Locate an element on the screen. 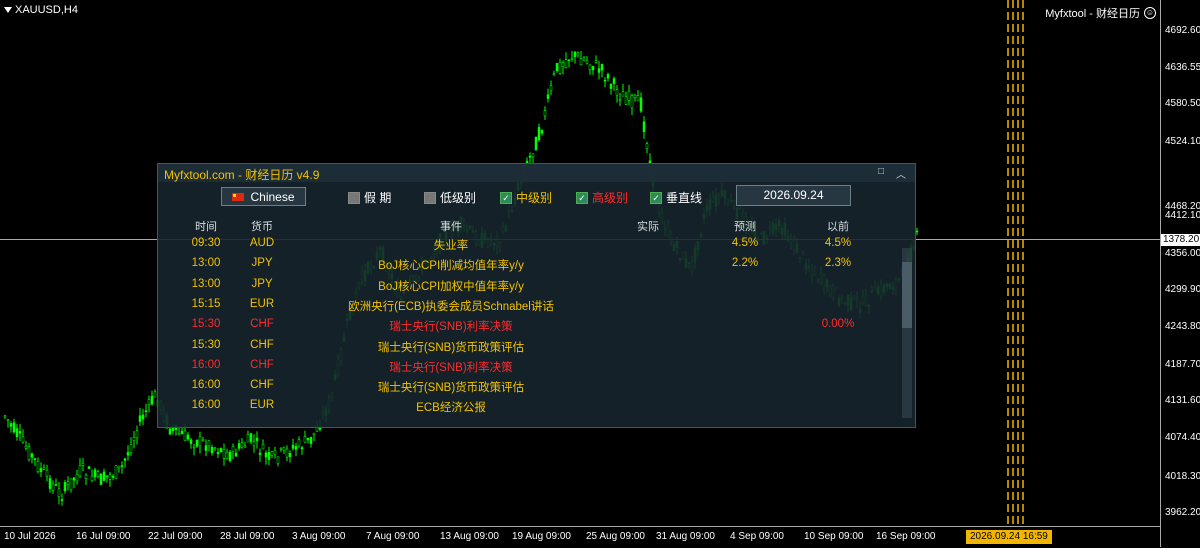  maximize-icon: □ is located at coordinates (881, 171).